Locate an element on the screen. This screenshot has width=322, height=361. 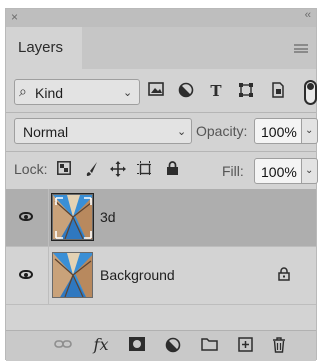
search-icon: ⌕ is located at coordinates (23, 91).